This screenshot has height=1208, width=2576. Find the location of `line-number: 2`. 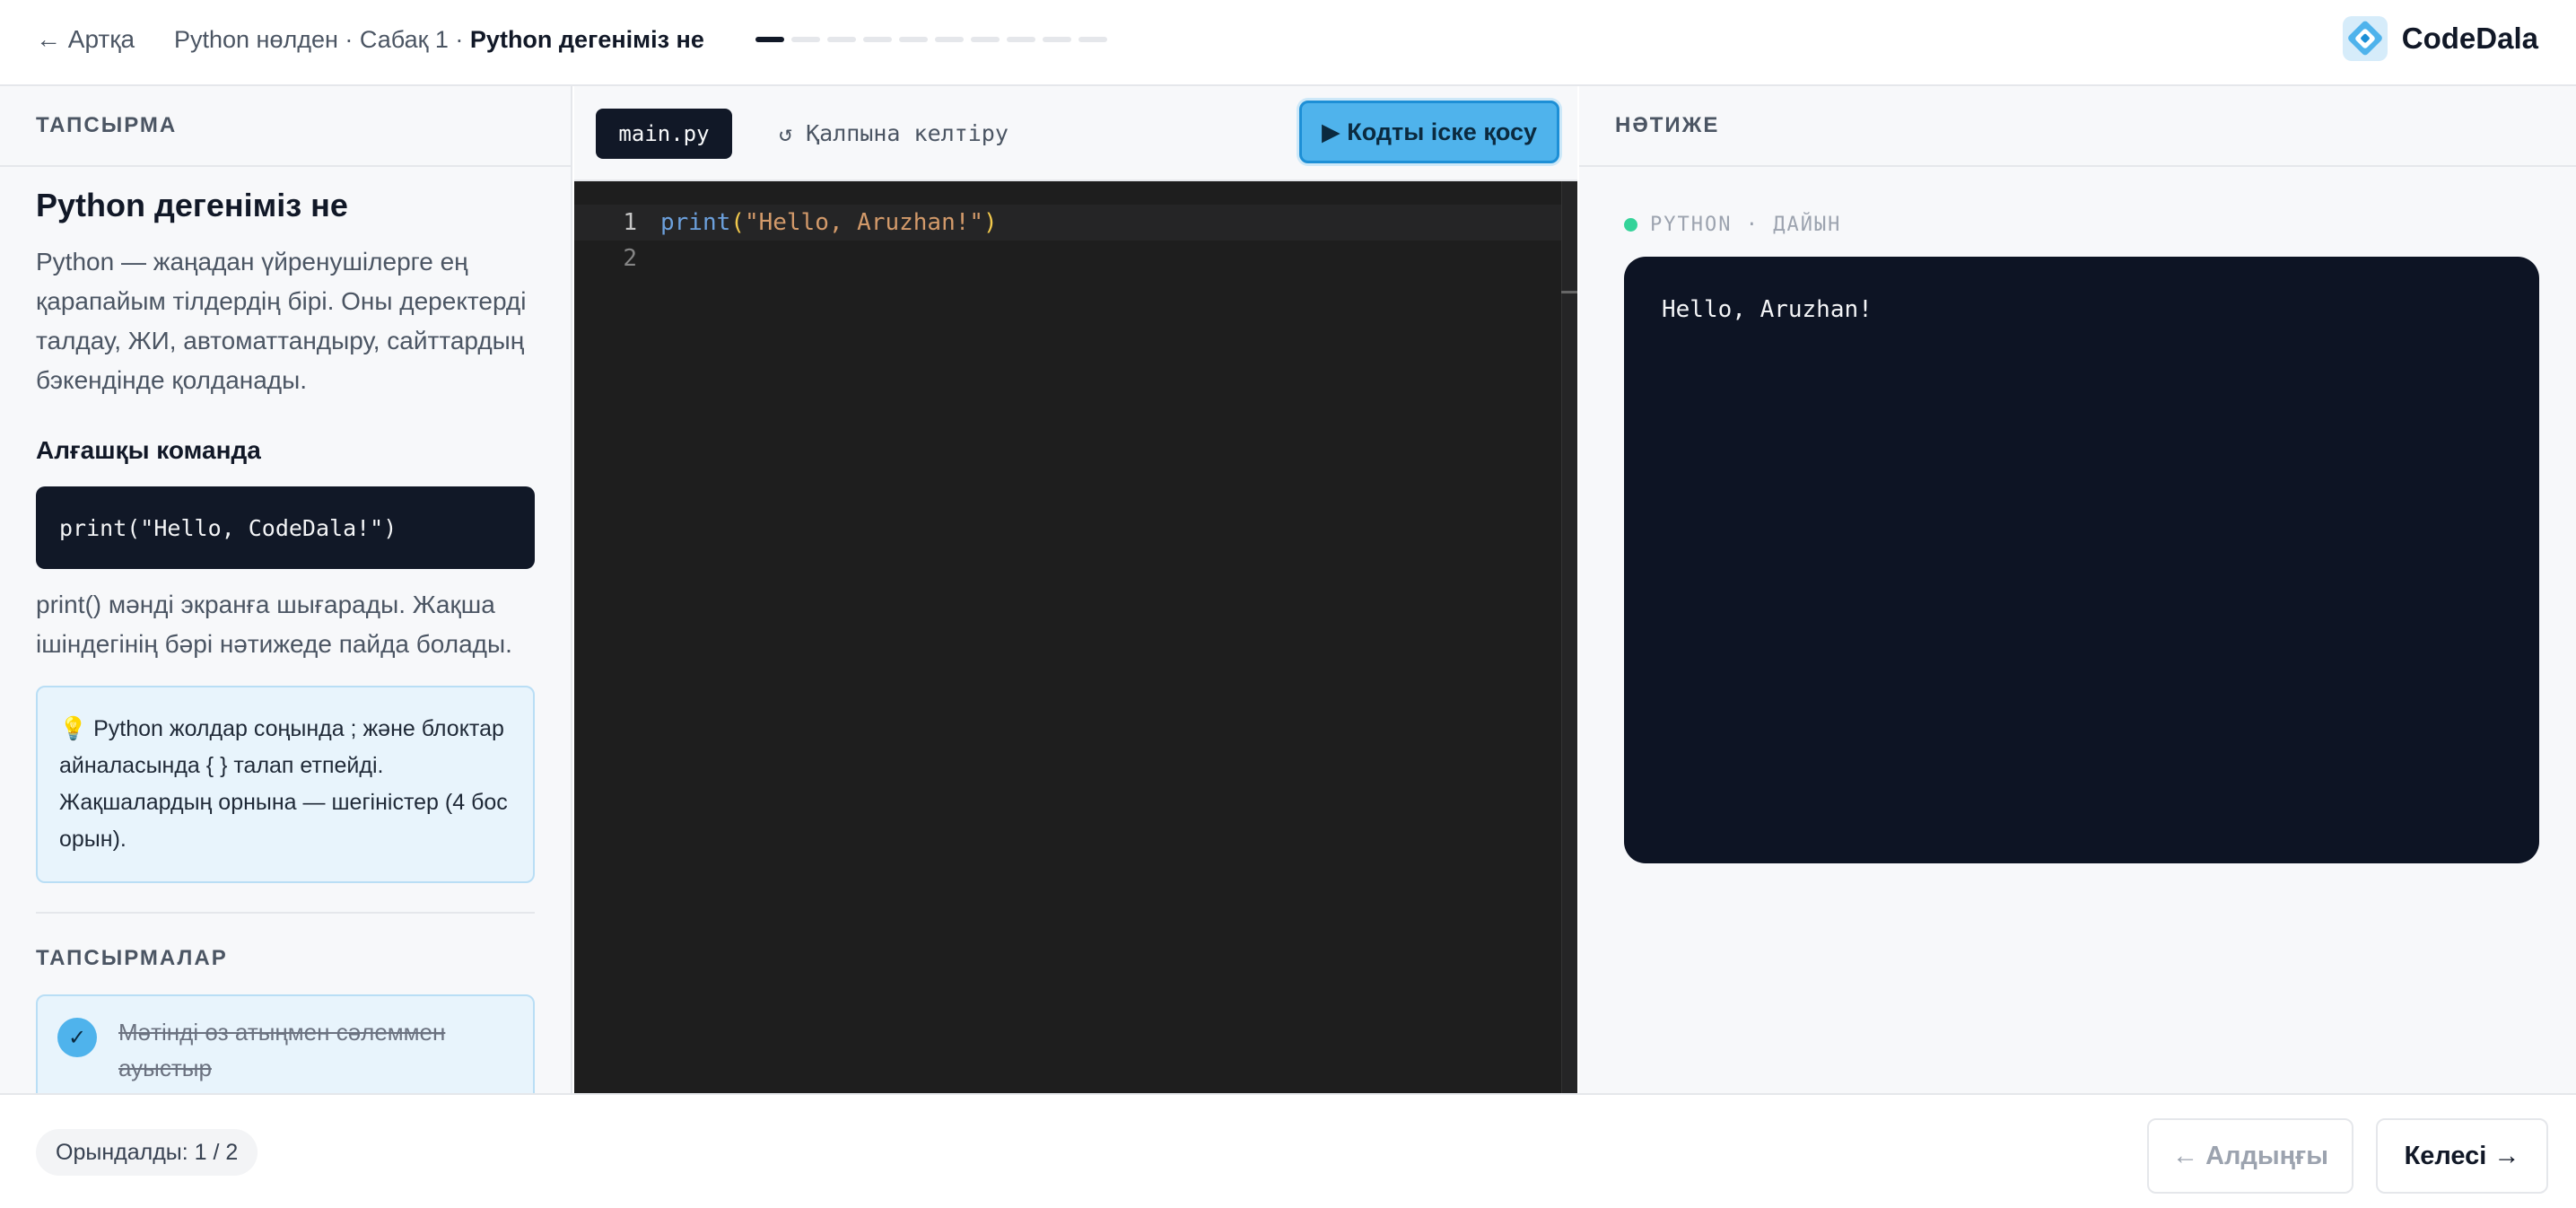

line-number: 2 is located at coordinates (630, 258).